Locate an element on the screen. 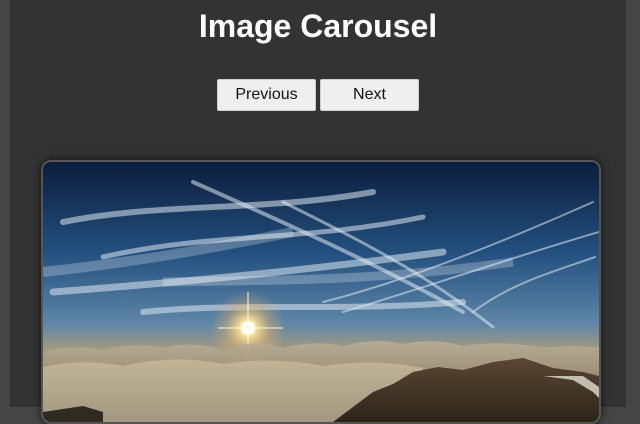 The image size is (640, 424). page-title: Image Carousel is located at coordinates (318, 26).